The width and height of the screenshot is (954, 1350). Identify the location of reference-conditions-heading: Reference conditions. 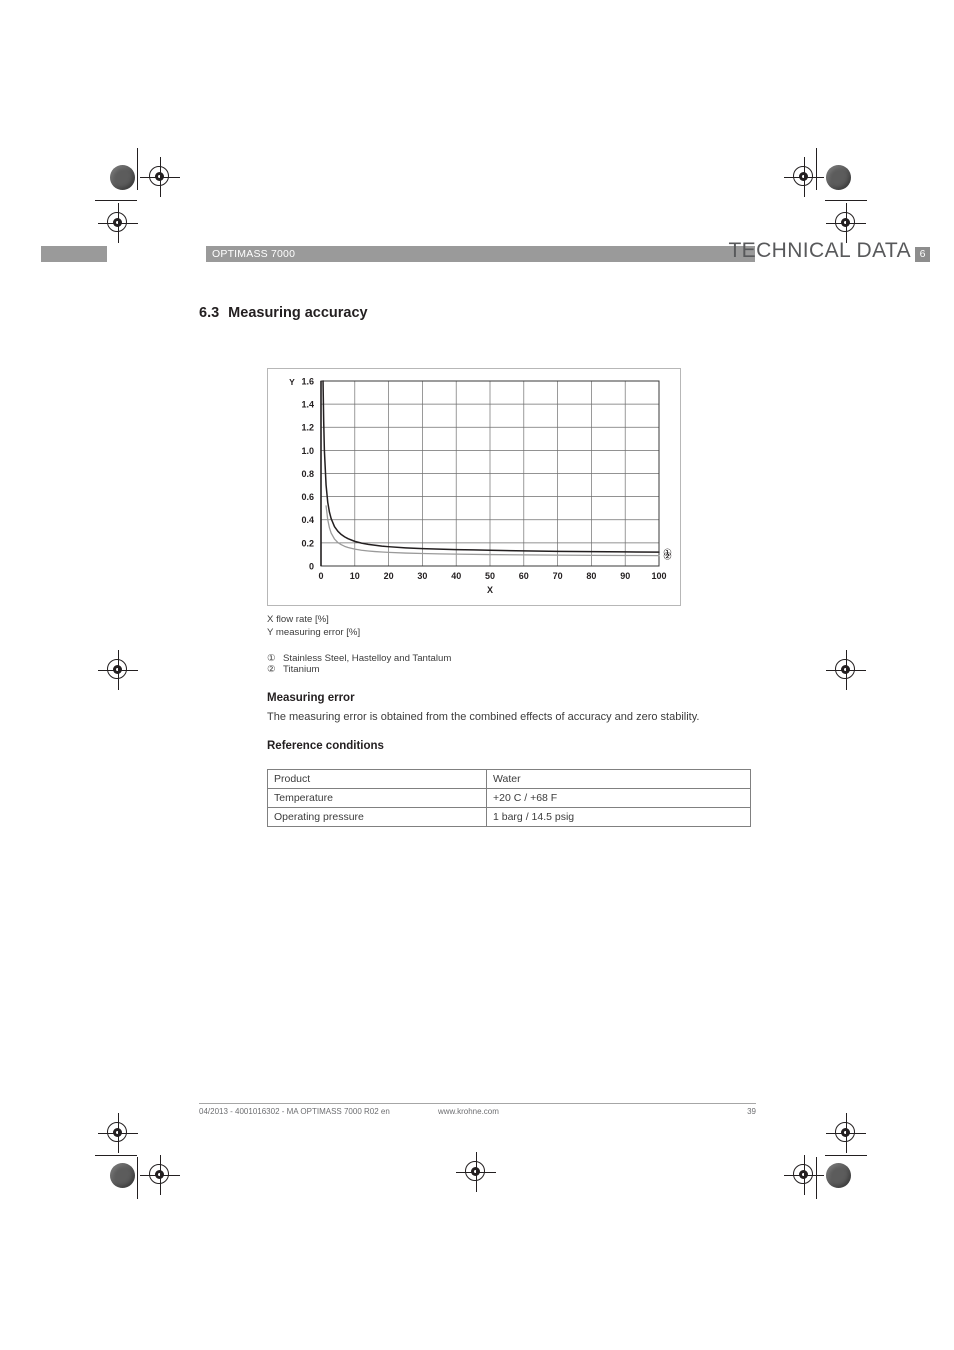
(325, 746).